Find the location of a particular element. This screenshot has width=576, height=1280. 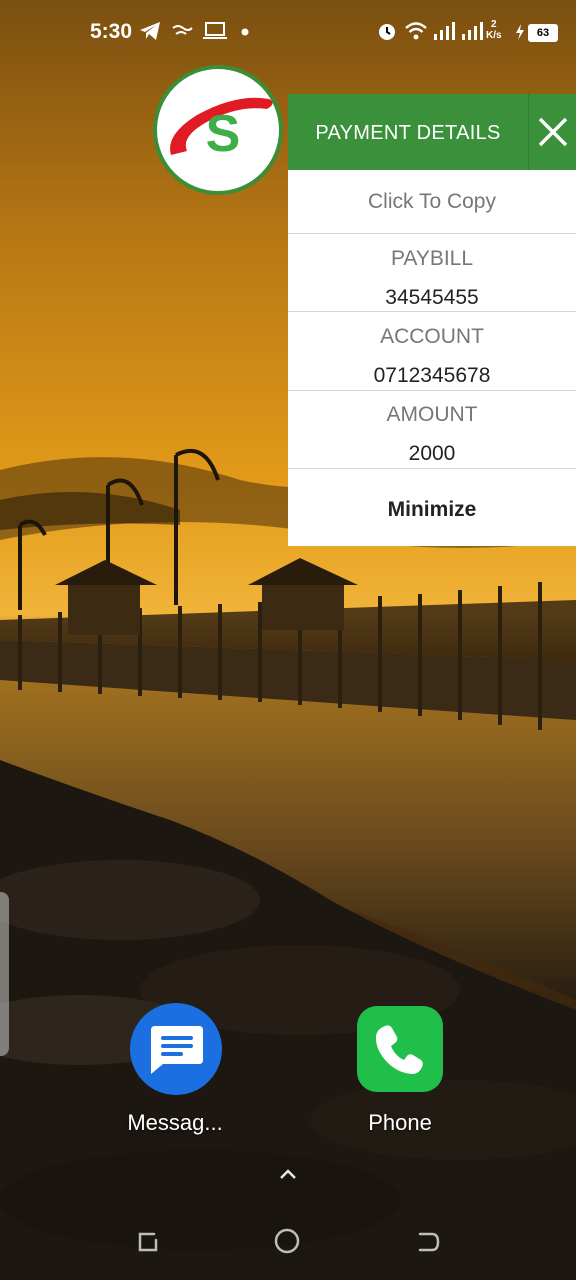

app-label: Phone is located at coordinates (400, 1122).